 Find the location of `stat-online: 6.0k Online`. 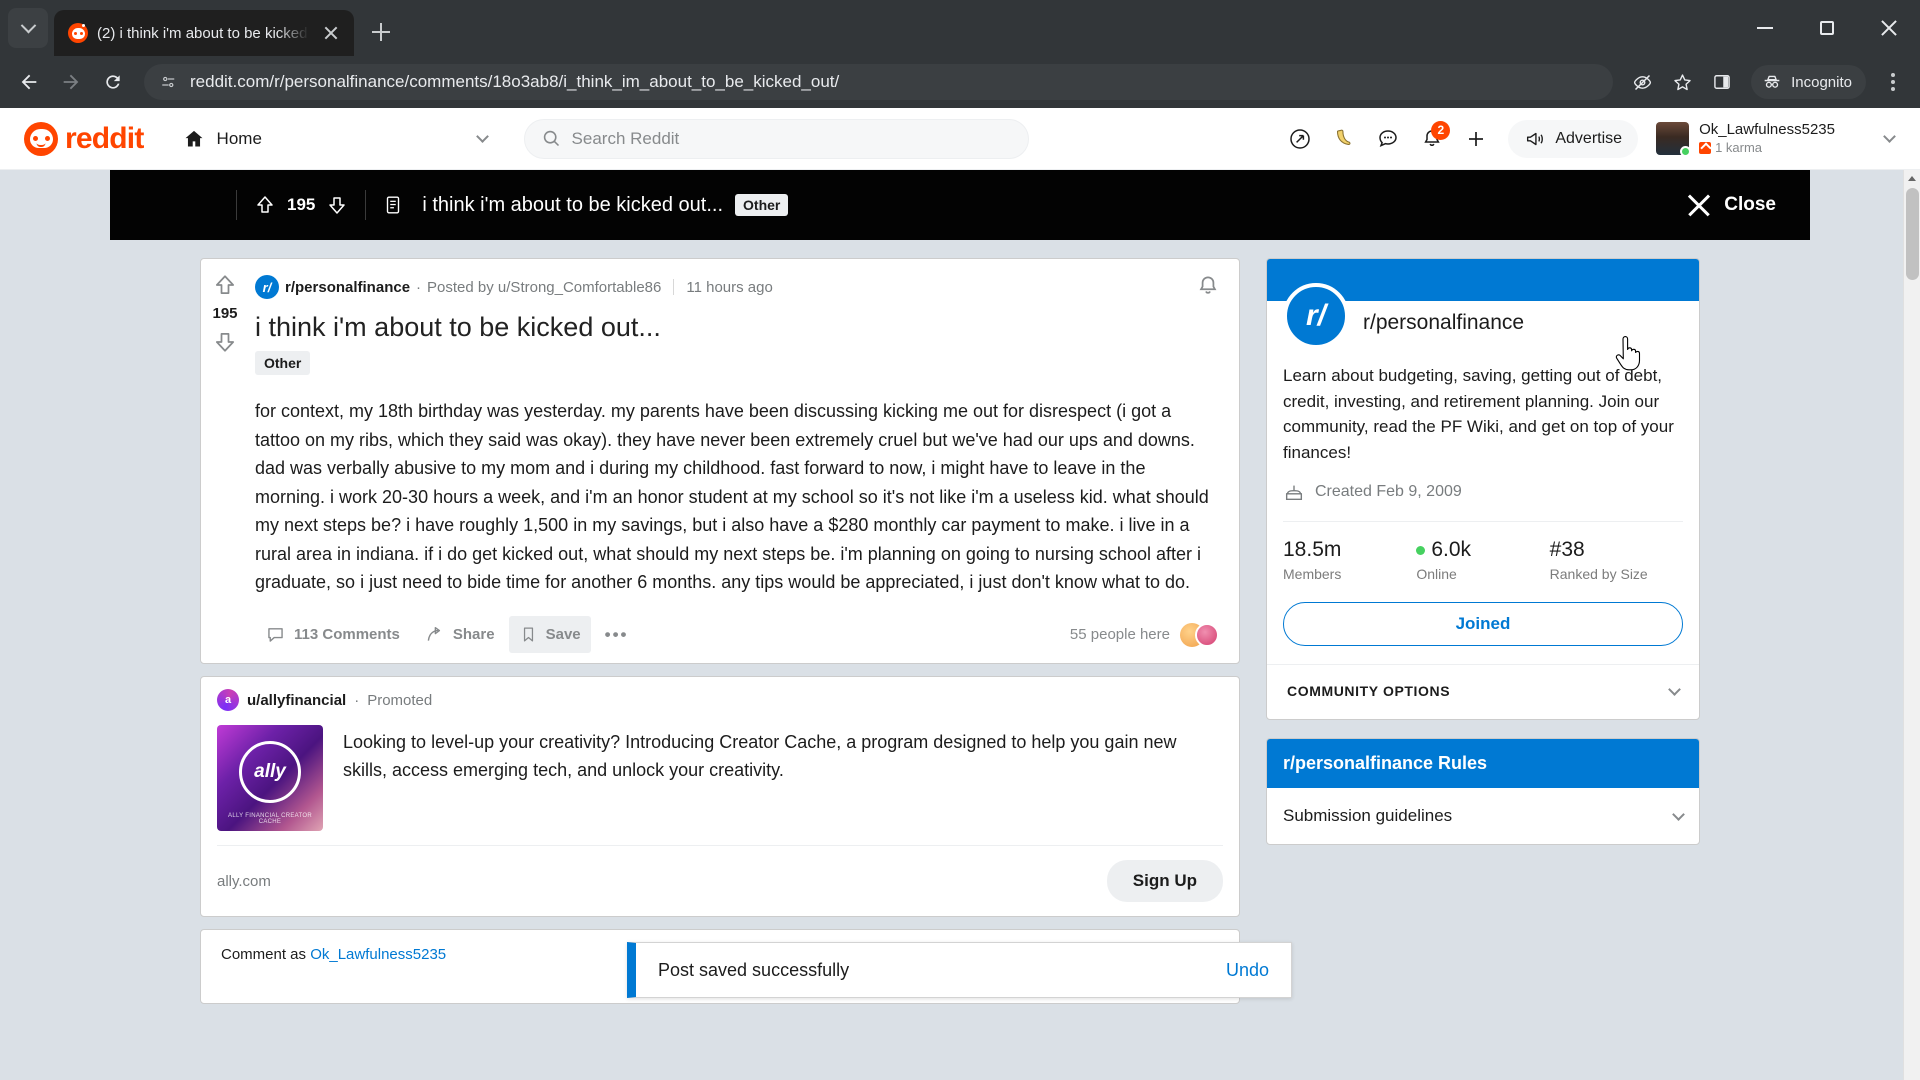

stat-online: 6.0k Online is located at coordinates (1444, 560).